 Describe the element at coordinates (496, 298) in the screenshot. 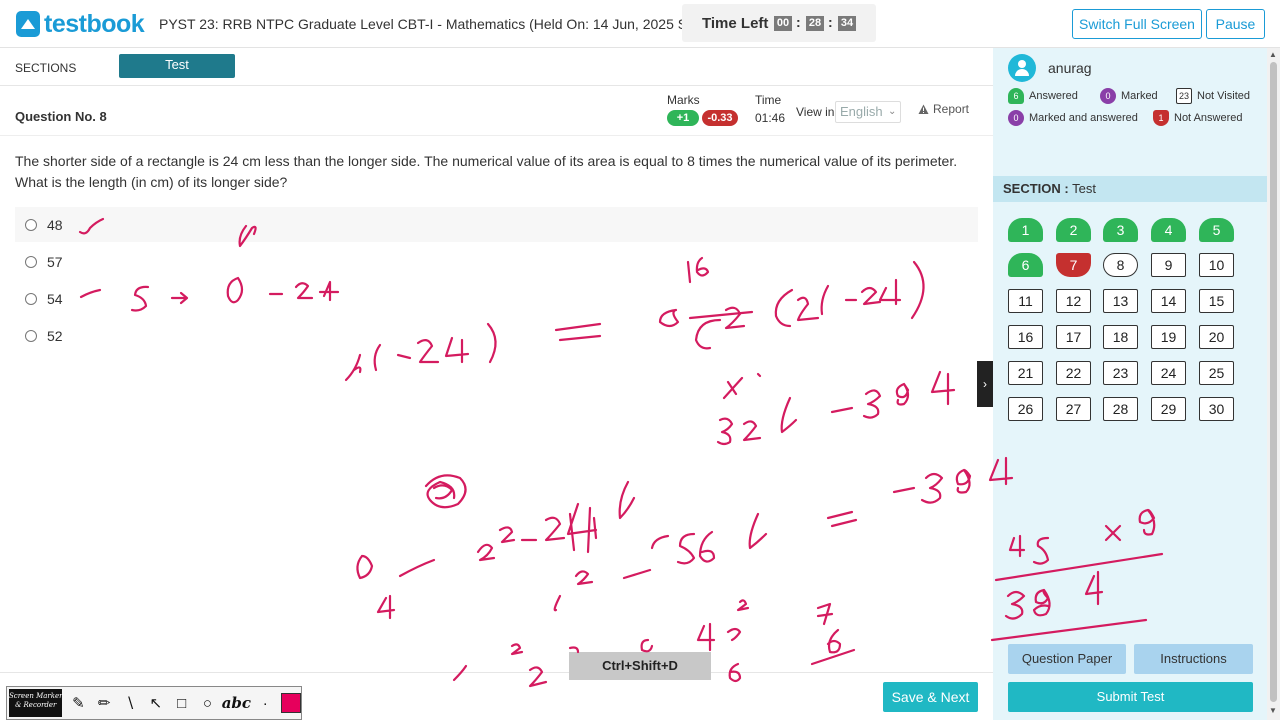

I see `option-3: 54` at that location.